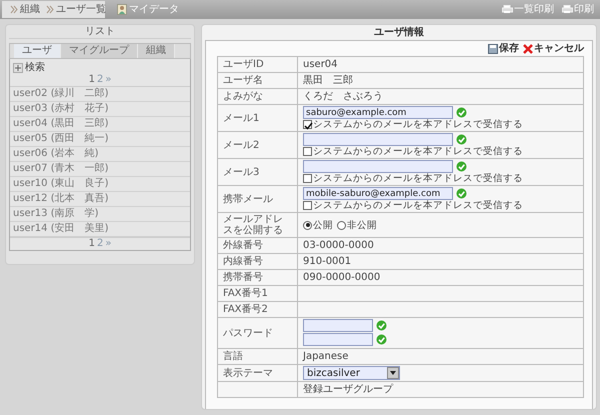 The image size is (600, 415). Describe the element at coordinates (493, 49) in the screenshot. I see `save-icon` at that location.